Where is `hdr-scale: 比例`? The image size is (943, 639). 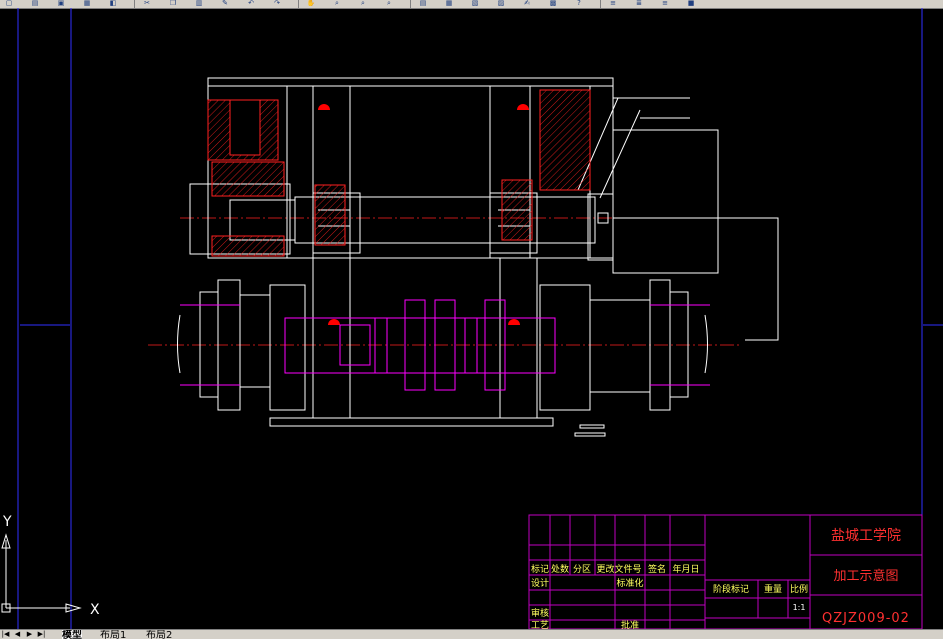
hdr-scale: 比例 is located at coordinates (799, 589).